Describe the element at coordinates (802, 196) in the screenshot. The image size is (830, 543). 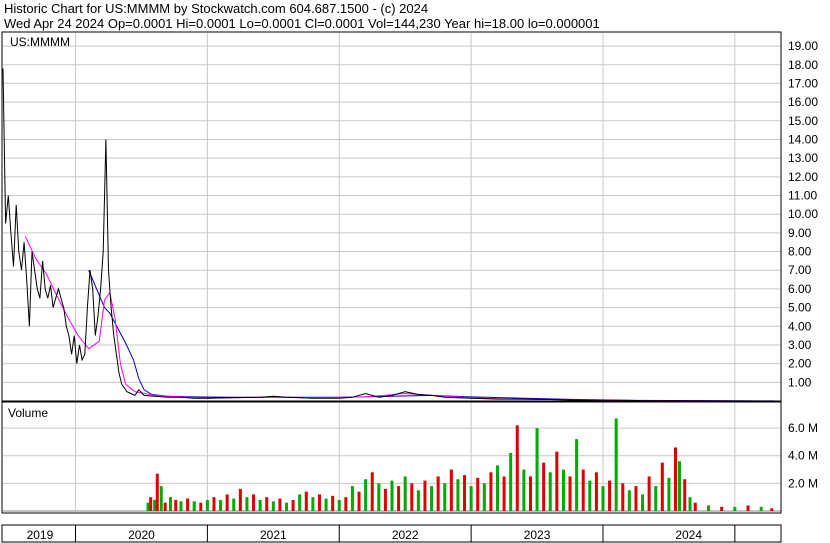
I see `price-tick-label: 11.00` at that location.